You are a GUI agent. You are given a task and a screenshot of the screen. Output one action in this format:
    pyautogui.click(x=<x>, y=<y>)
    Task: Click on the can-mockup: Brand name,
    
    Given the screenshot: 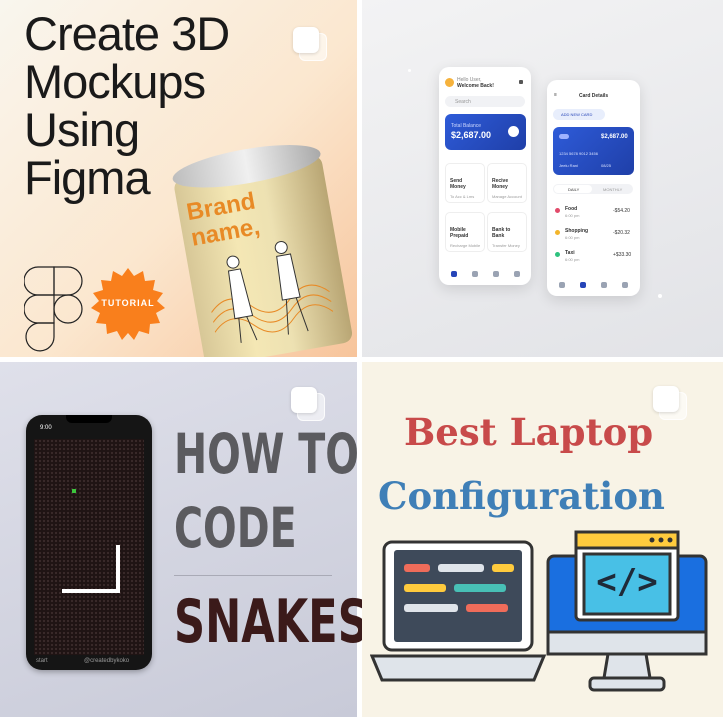 What is the action you would take?
    pyautogui.click(x=261, y=246)
    